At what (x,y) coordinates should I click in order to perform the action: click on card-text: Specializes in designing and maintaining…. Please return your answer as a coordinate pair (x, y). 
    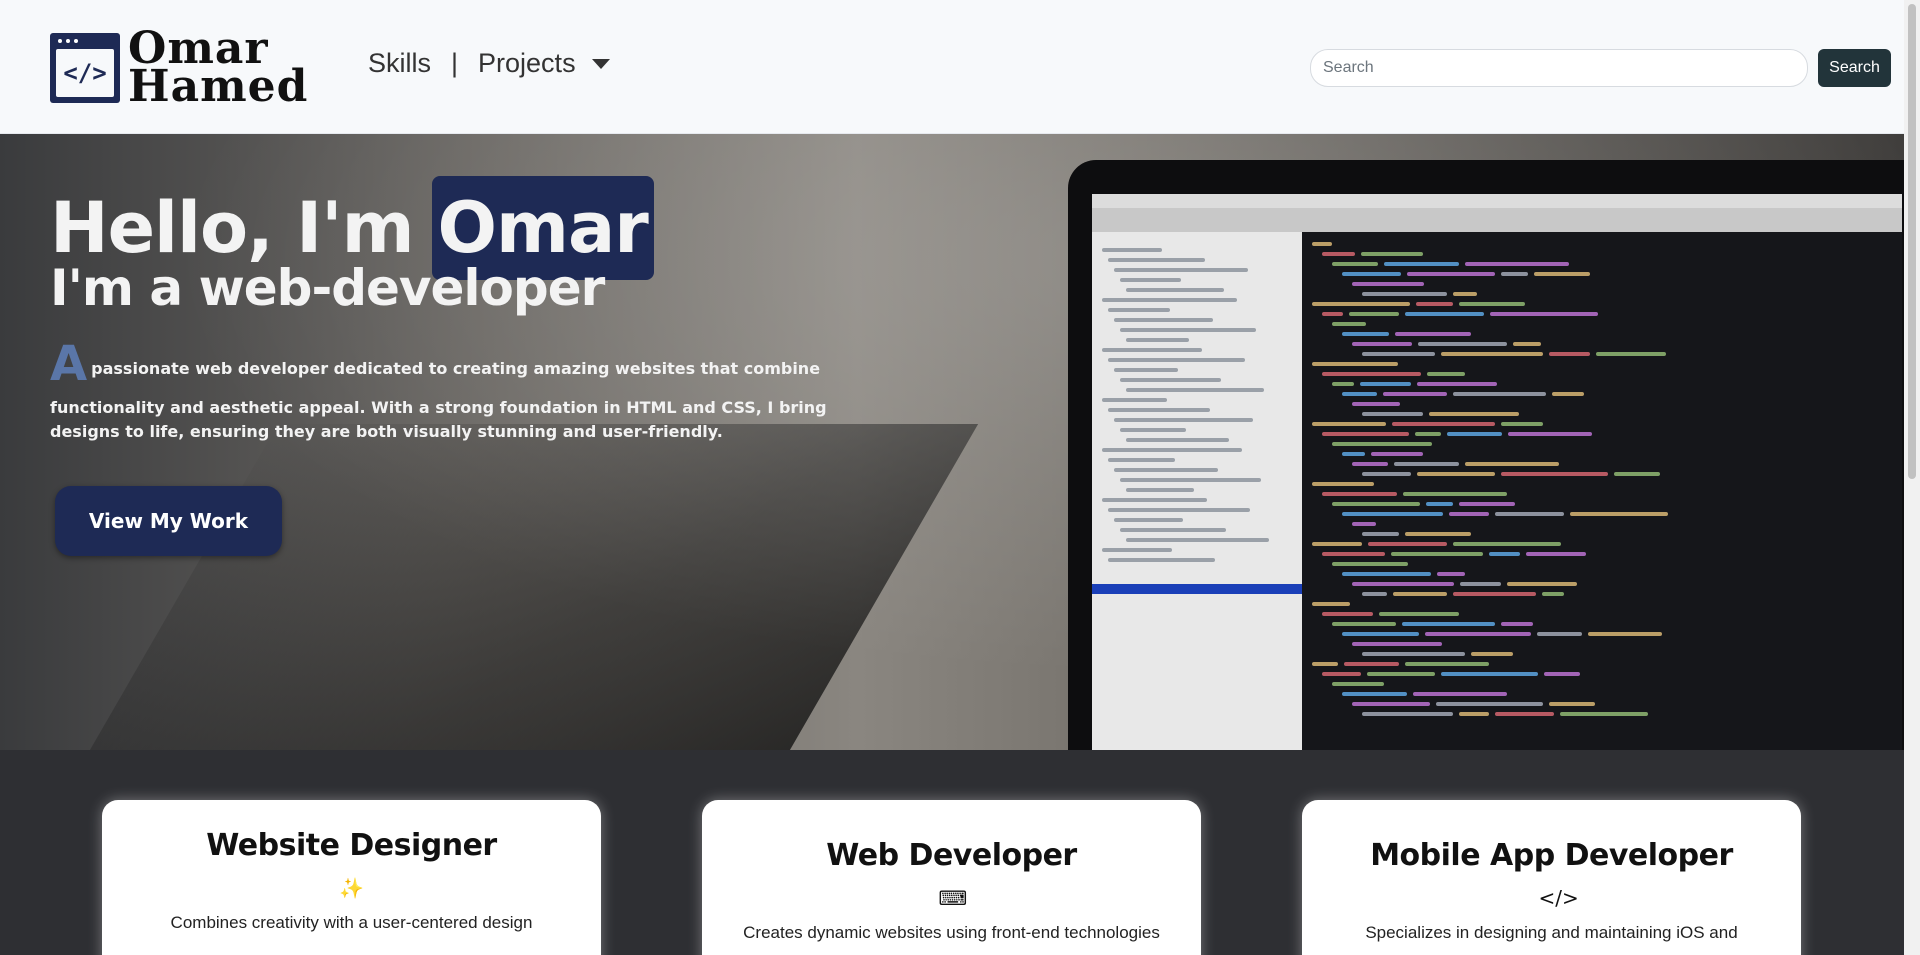
    Looking at the image, I should click on (1551, 932).